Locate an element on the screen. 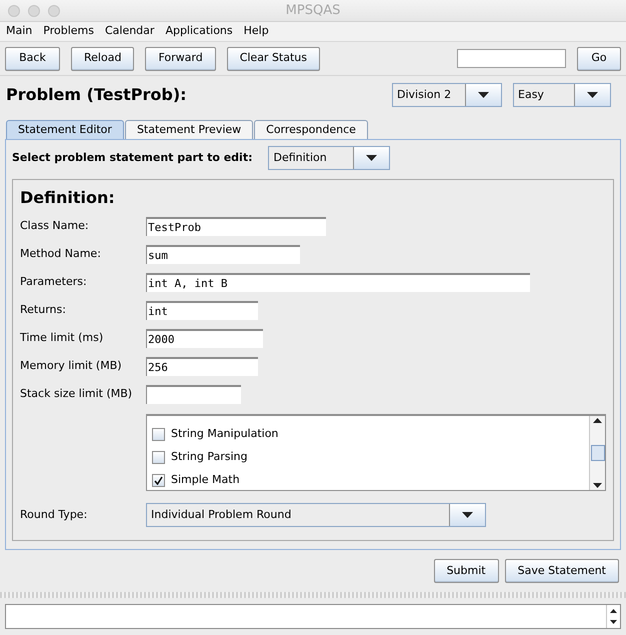 The image size is (626, 635). field-label: Memory limit (MB) is located at coordinates (71, 366).